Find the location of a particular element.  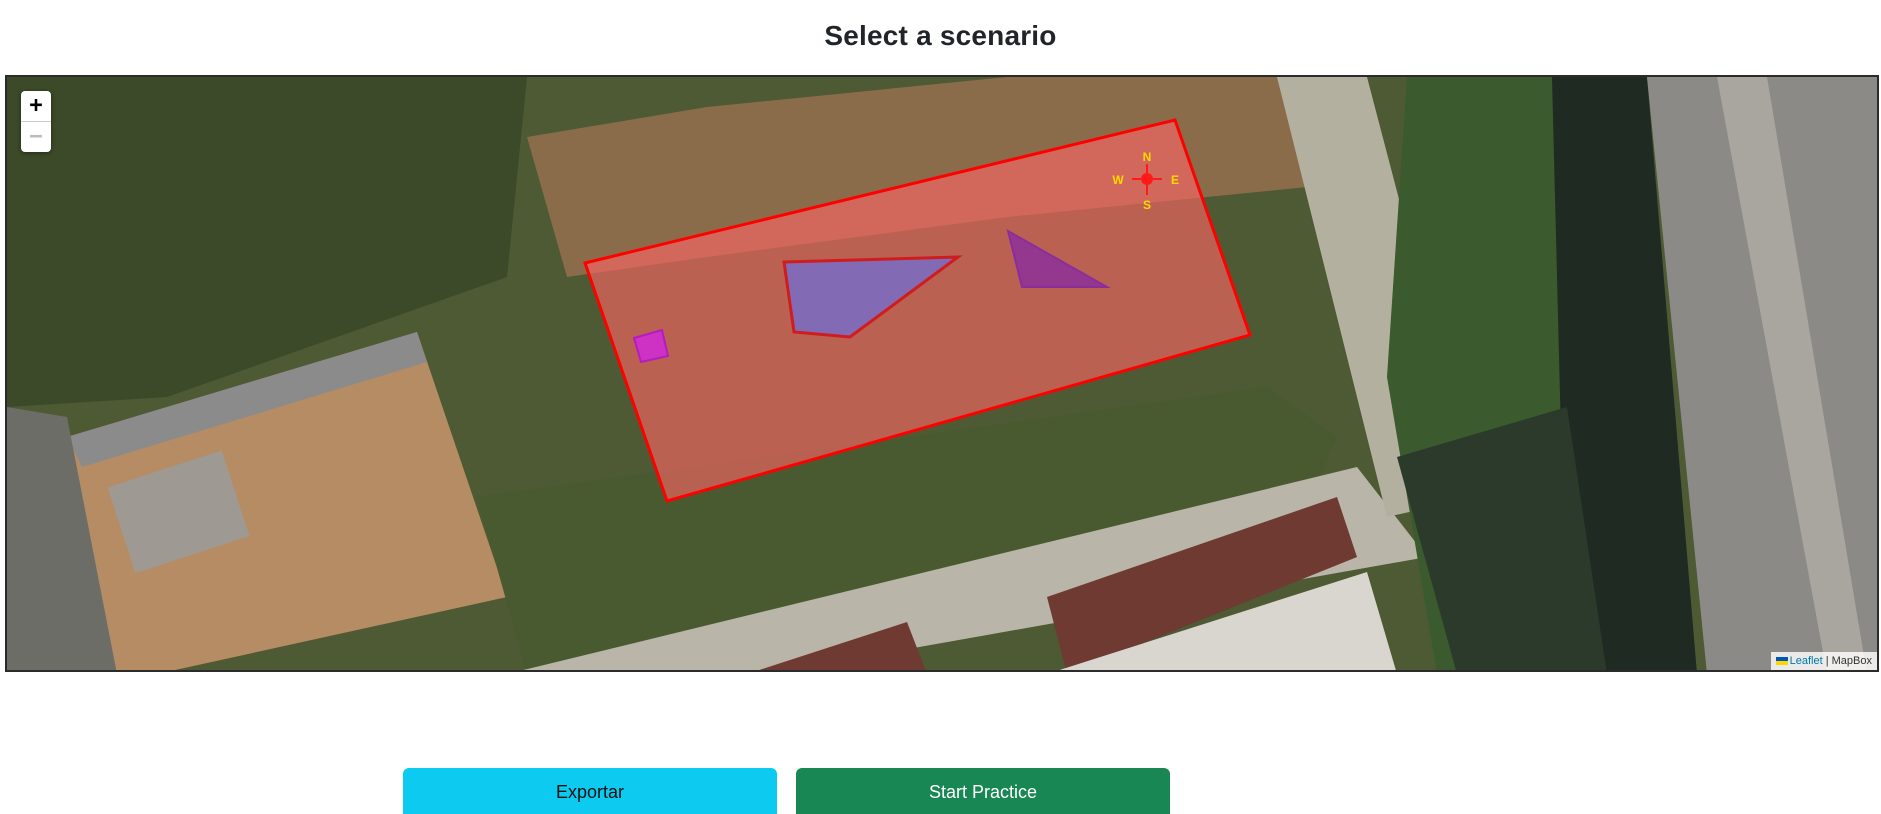

ukraine-flag-icon is located at coordinates (1781, 661).